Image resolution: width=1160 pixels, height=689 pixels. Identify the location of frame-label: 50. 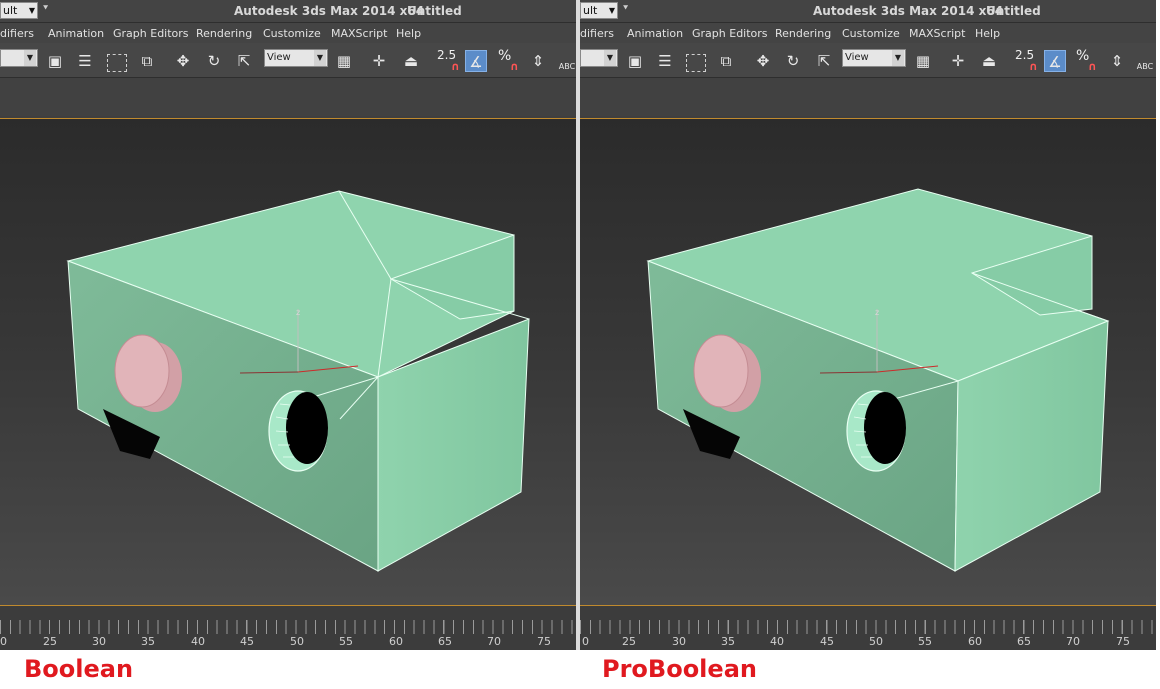
(876, 641).